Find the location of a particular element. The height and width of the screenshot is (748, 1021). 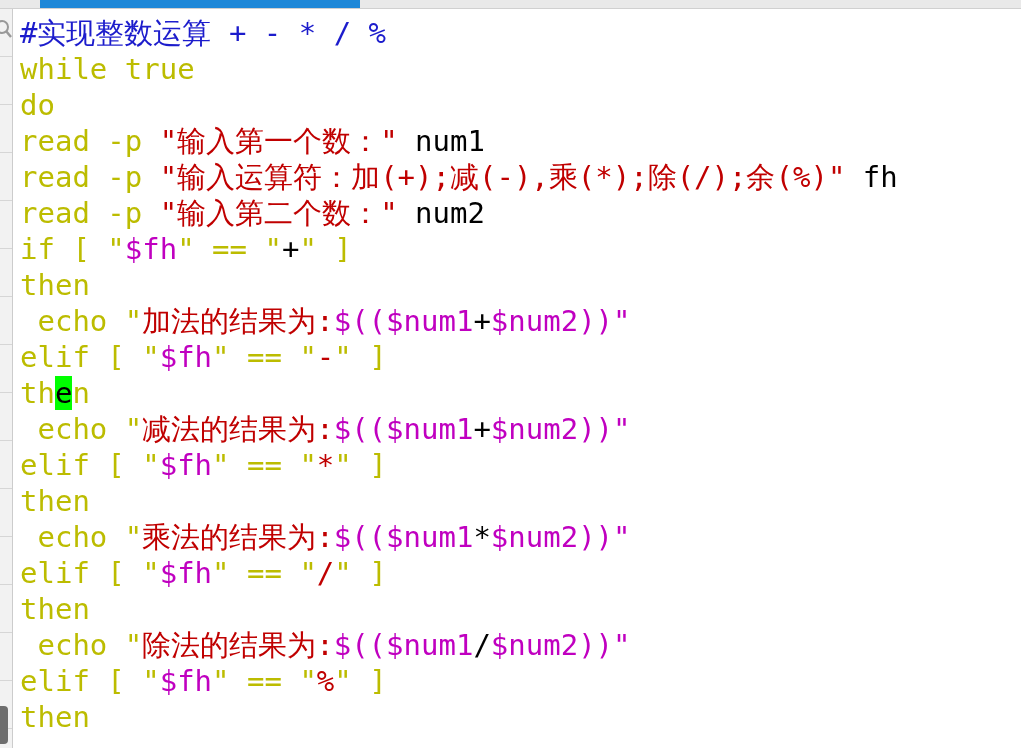

code-token: "输入第一个数：" is located at coordinates (278, 141).